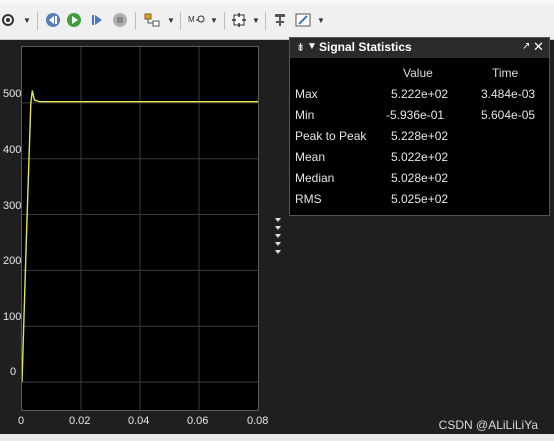 Image resolution: width=554 pixels, height=441 pixels. I want to click on watermark: CSDN @ALiLiLiYa, so click(488, 425).